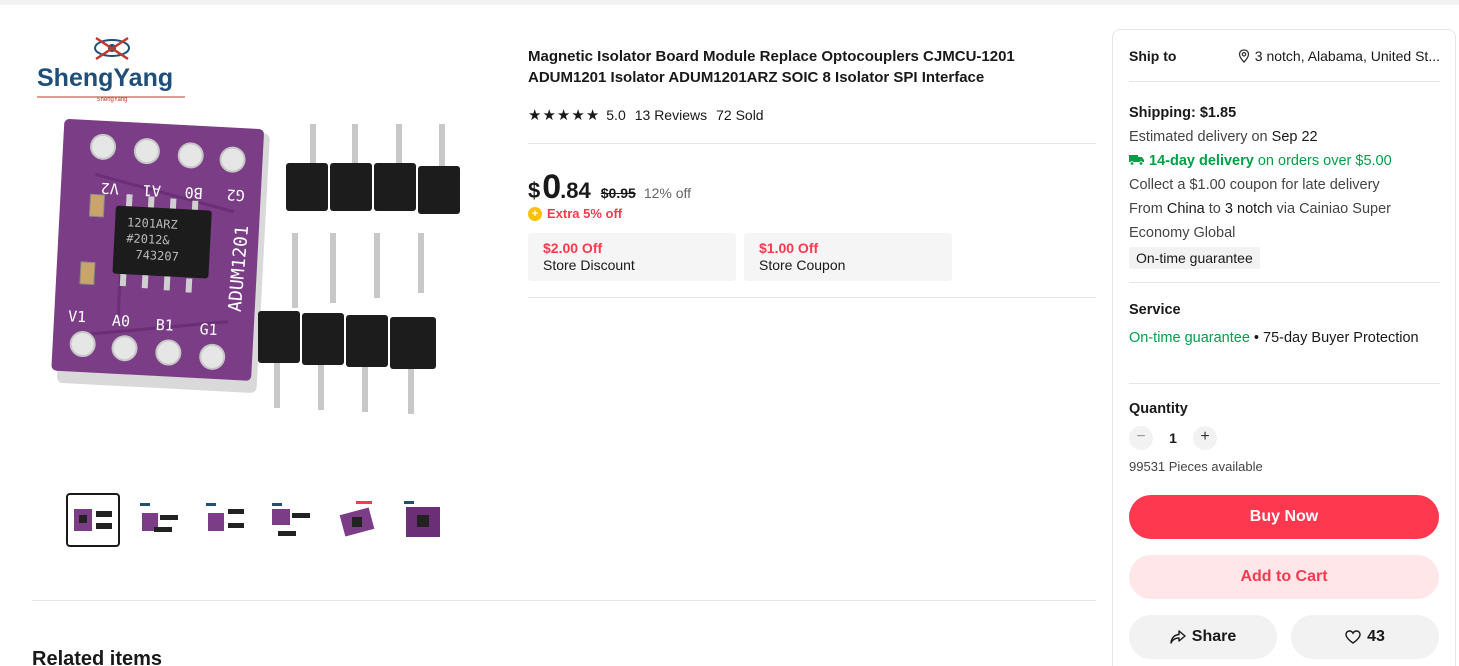 The width and height of the screenshot is (1459, 666). What do you see at coordinates (789, 248) in the screenshot?
I see `coupon-amount: $1.00 Off` at bounding box center [789, 248].